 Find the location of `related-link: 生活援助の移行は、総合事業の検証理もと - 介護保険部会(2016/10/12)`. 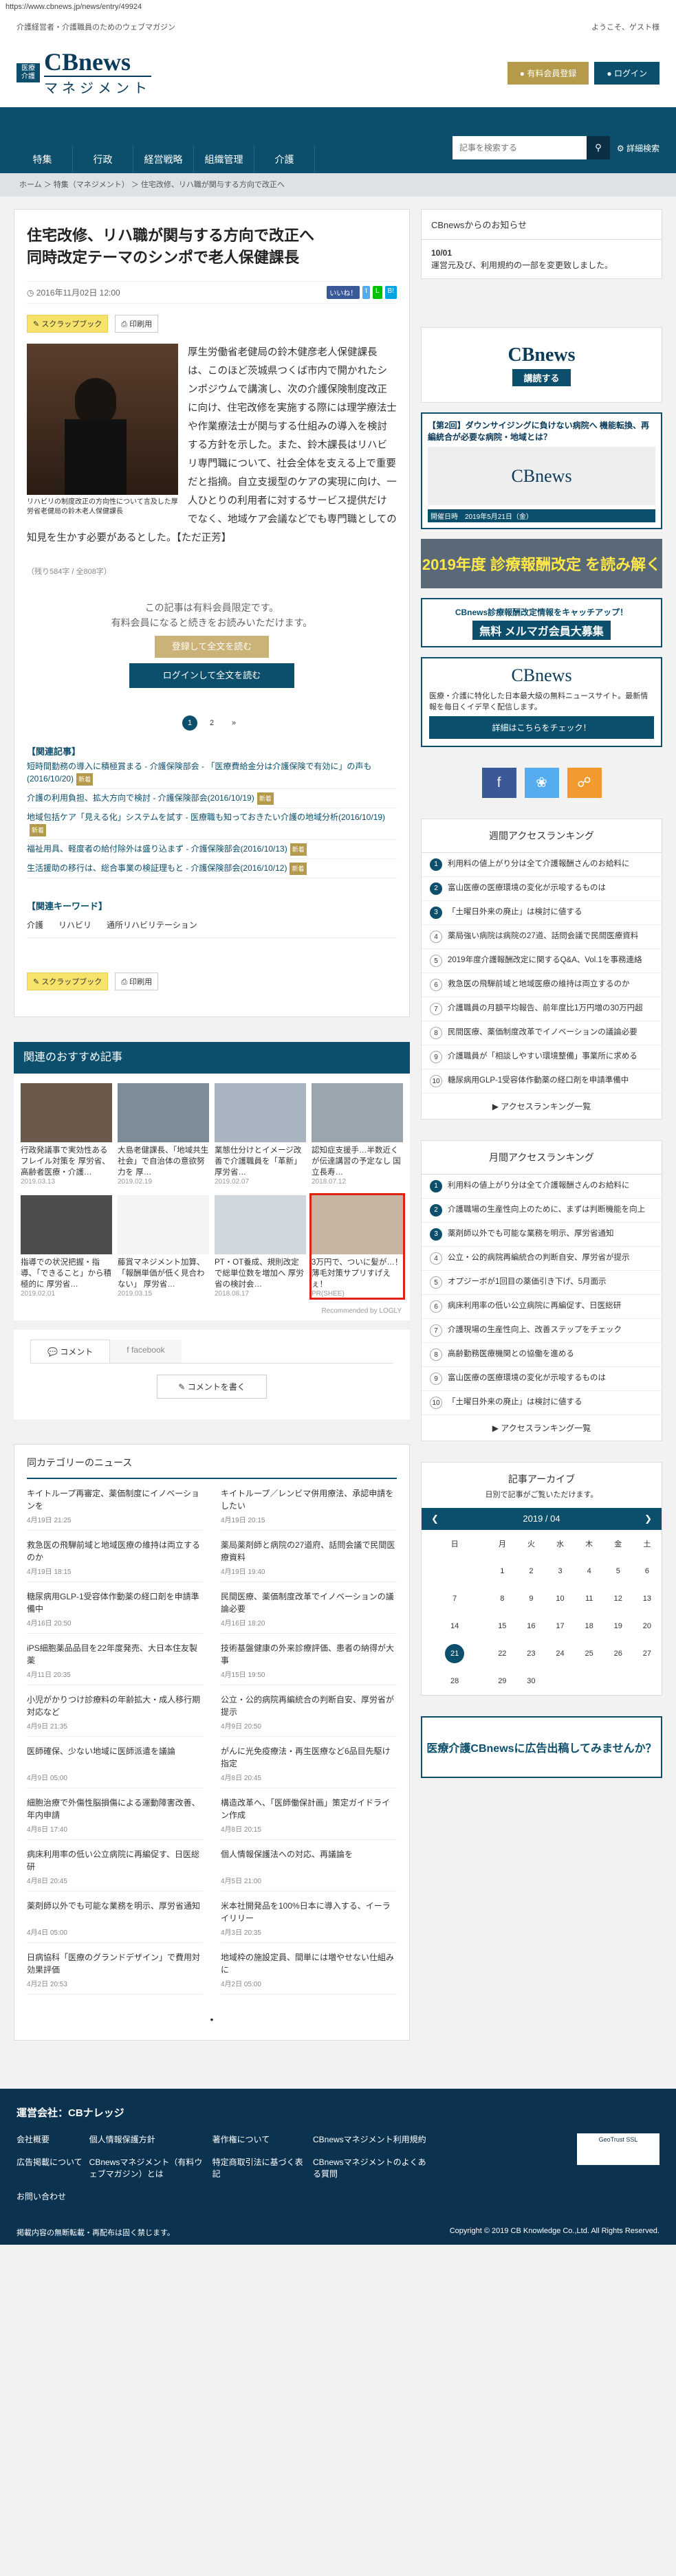

related-link: 生活援助の移行は、総合事業の検証理もと - 介護保険部会(2016/10/12) is located at coordinates (157, 868).